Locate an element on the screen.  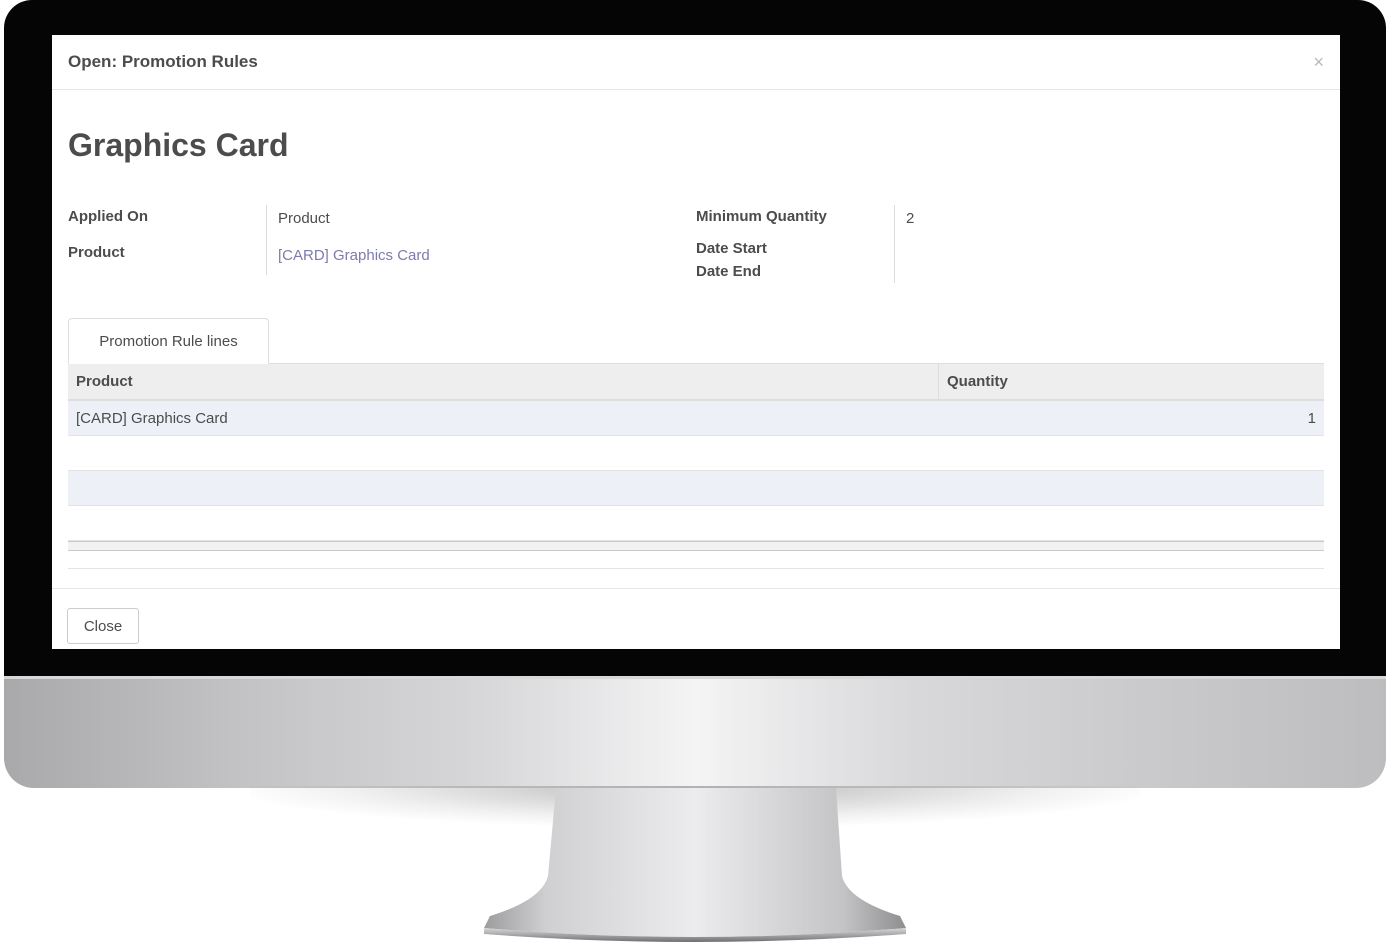
dialog-title: Open: Promotion Rules is located at coordinates (163, 61).